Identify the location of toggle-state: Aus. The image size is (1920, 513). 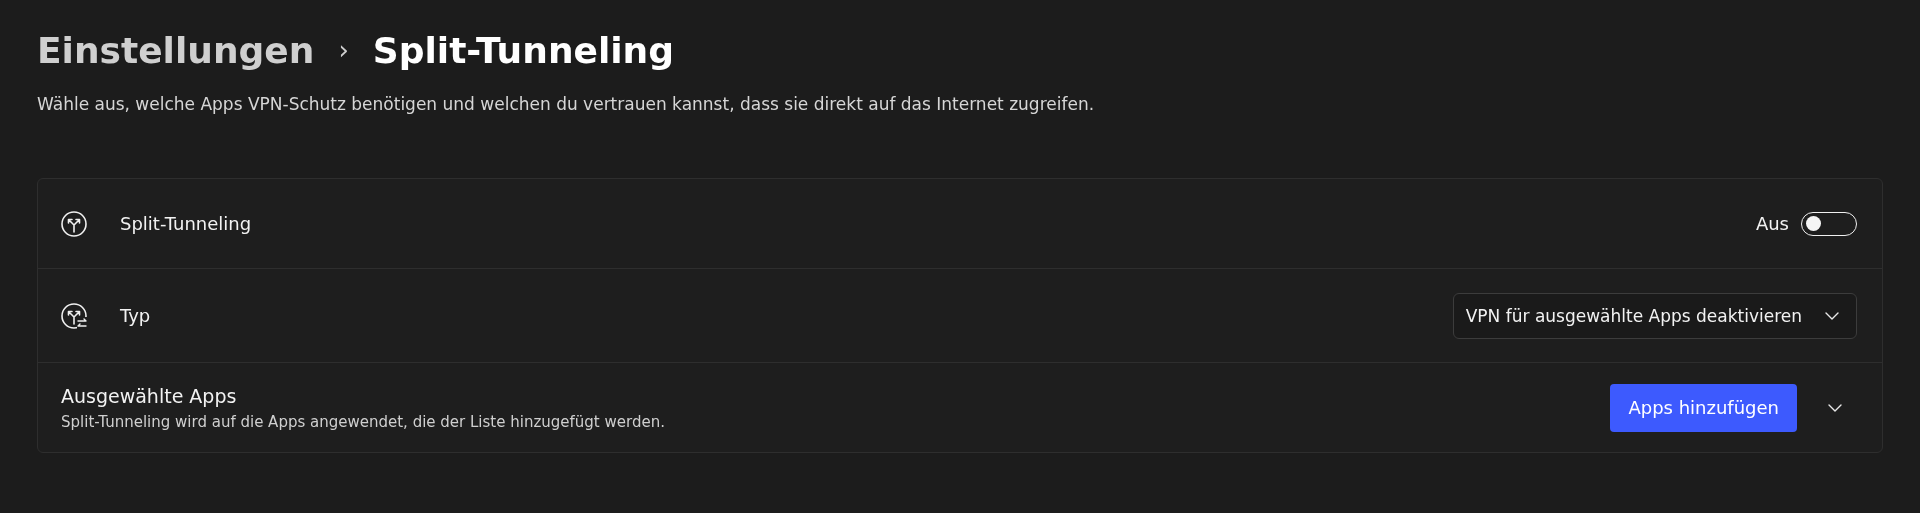
(1772, 223).